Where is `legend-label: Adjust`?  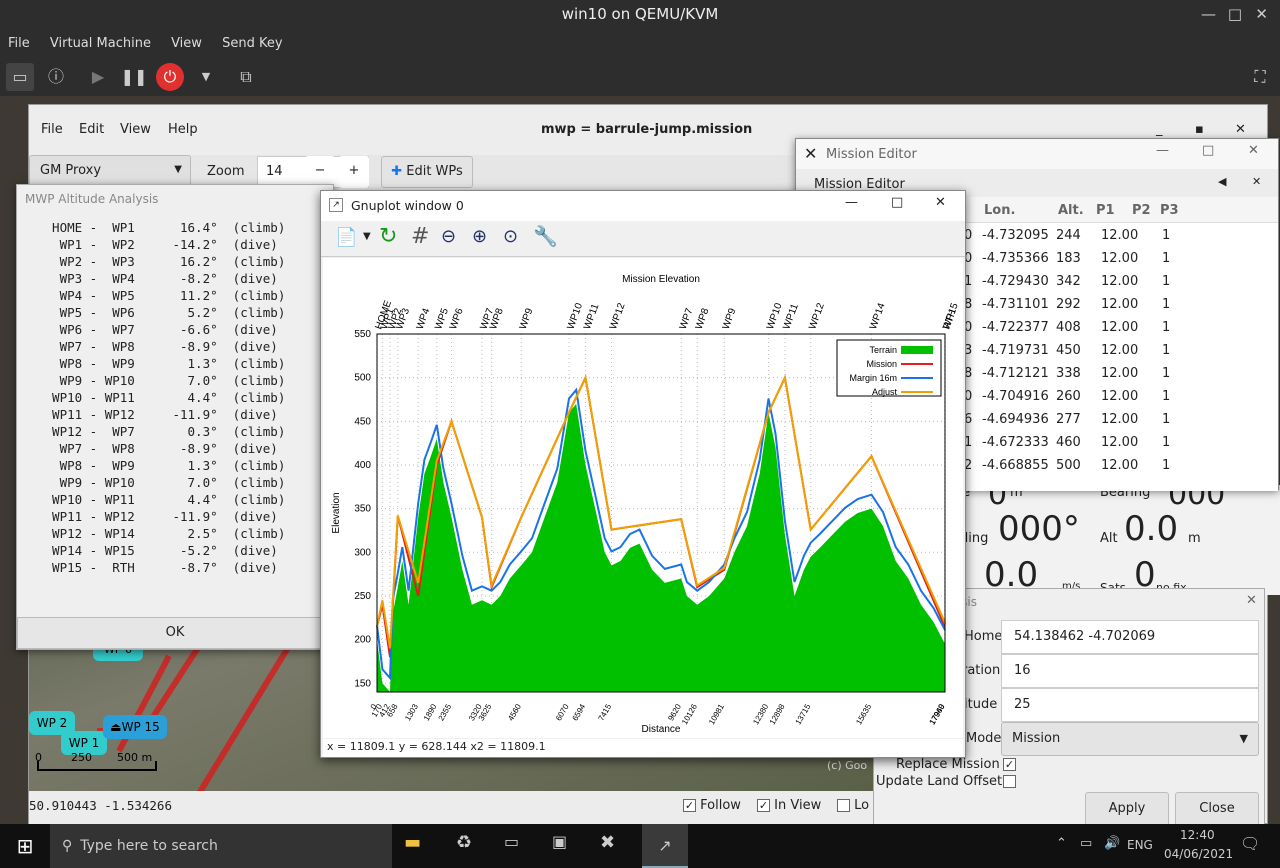 legend-label: Adjust is located at coordinates (885, 392).